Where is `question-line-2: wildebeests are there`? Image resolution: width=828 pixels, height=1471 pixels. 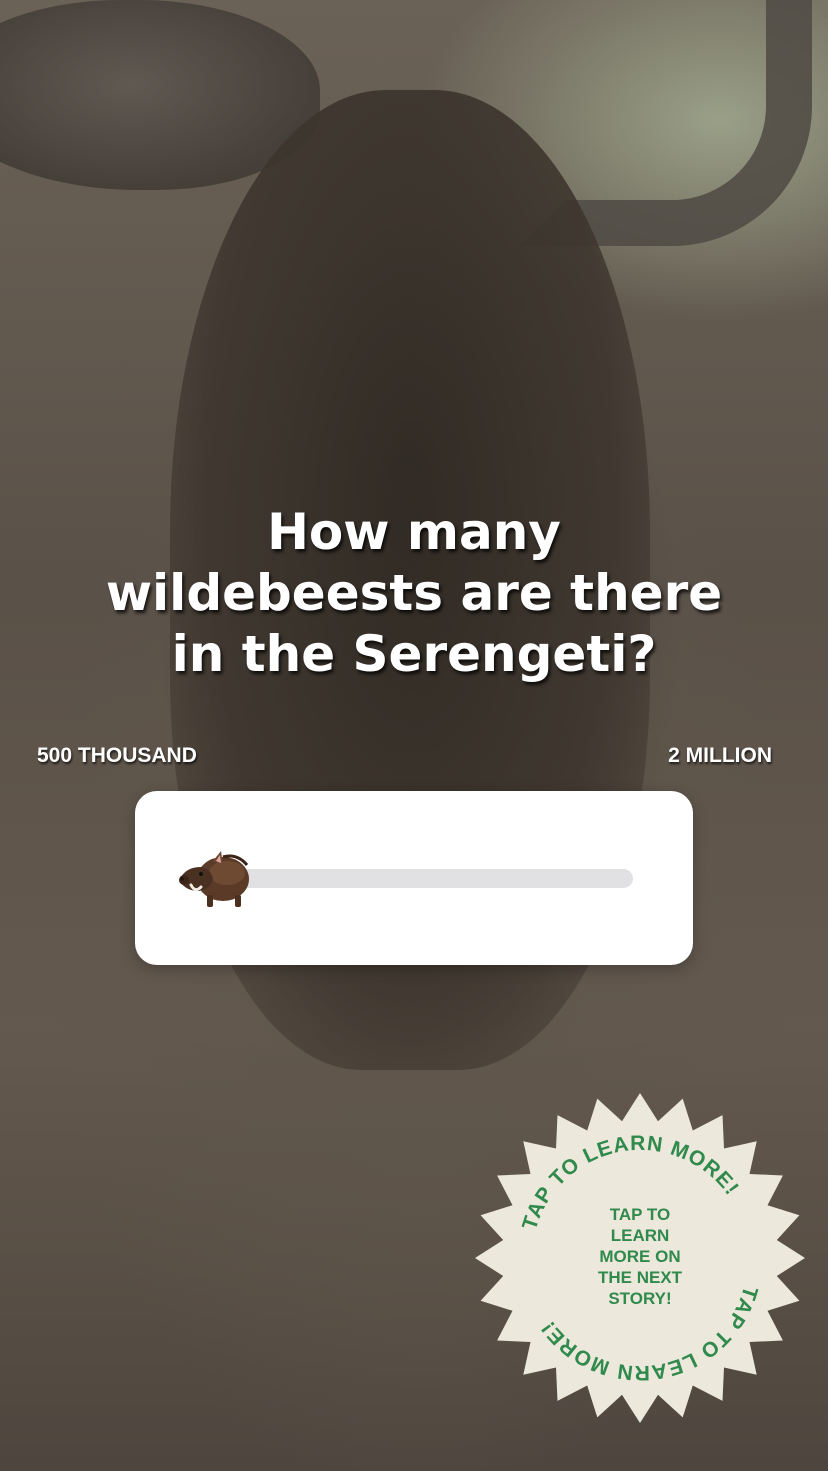
question-line-2: wildebeests are there is located at coordinates (414, 593).